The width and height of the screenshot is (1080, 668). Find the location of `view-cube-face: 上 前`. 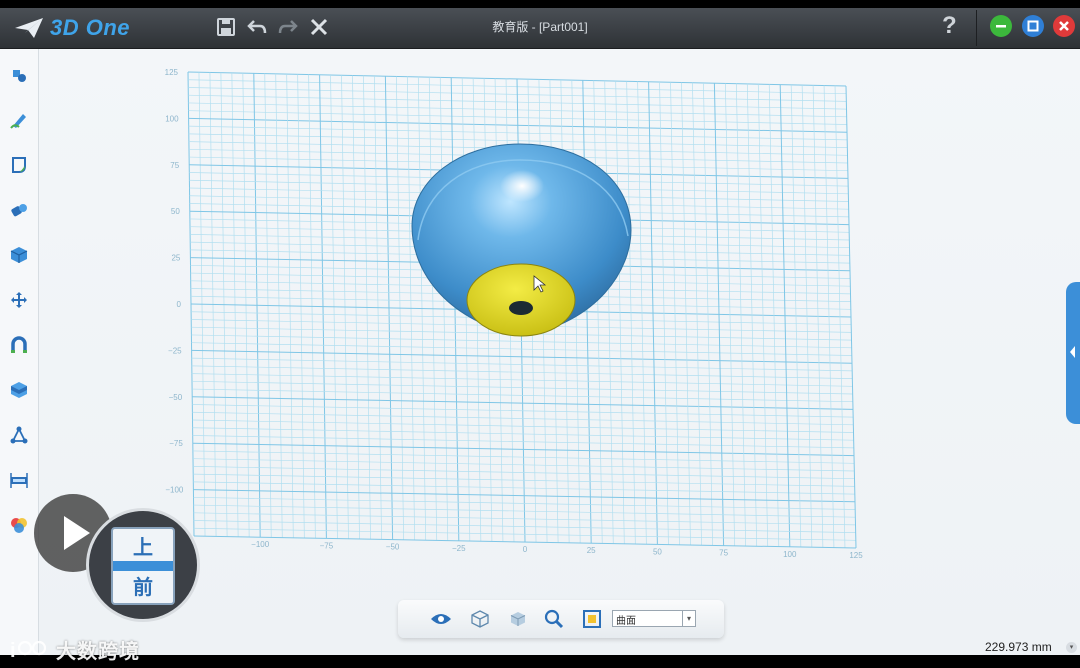

view-cube-face: 上 前 is located at coordinates (143, 566).